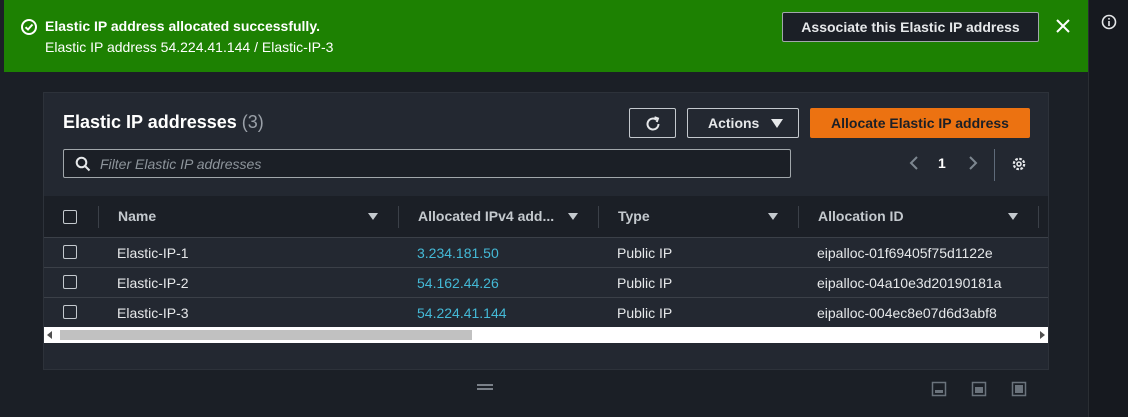  Describe the element at coordinates (942, 163) in the screenshot. I see `page-number: 1` at that location.